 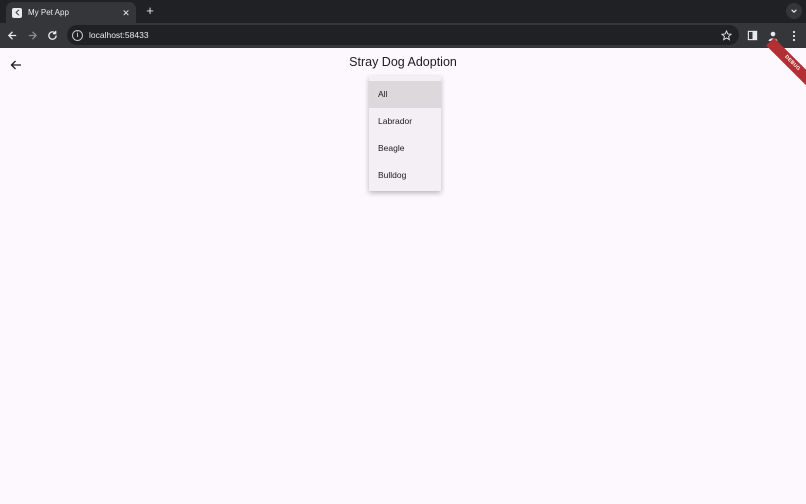 What do you see at coordinates (17, 12) in the screenshot?
I see `favicon-icon` at bounding box center [17, 12].